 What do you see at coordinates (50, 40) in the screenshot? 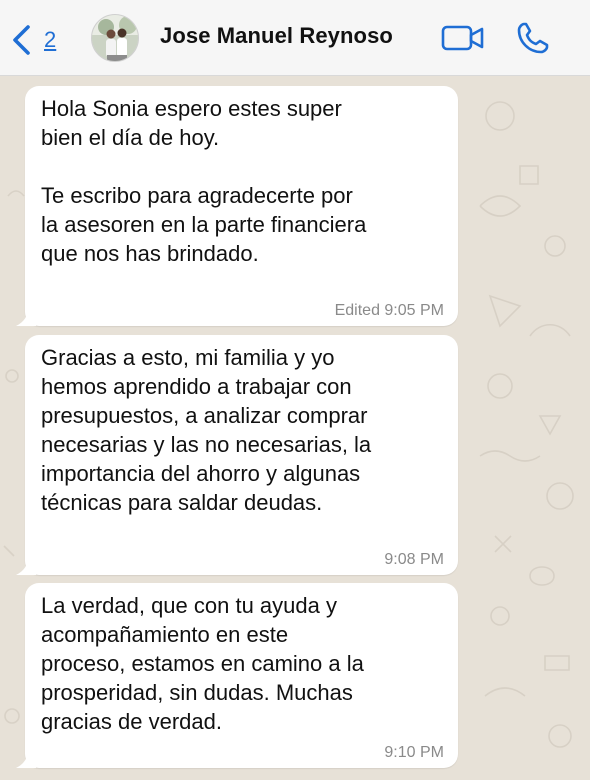
I see `unread-count: 2` at bounding box center [50, 40].